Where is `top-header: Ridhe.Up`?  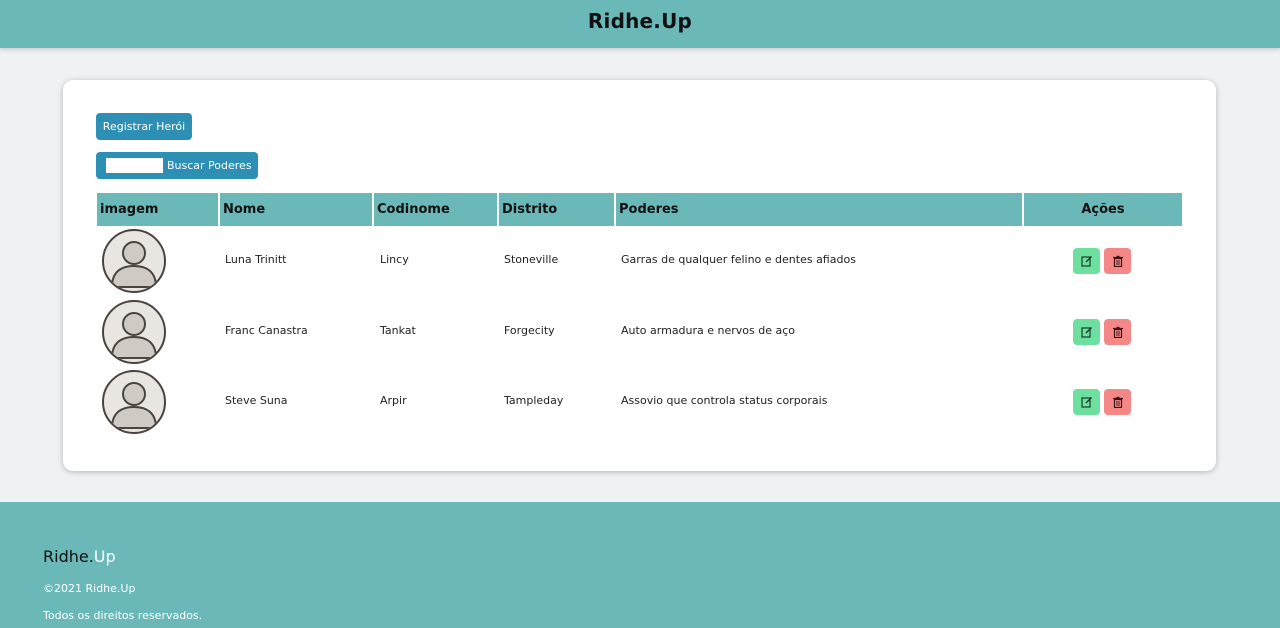 top-header: Ridhe.Up is located at coordinates (640, 24).